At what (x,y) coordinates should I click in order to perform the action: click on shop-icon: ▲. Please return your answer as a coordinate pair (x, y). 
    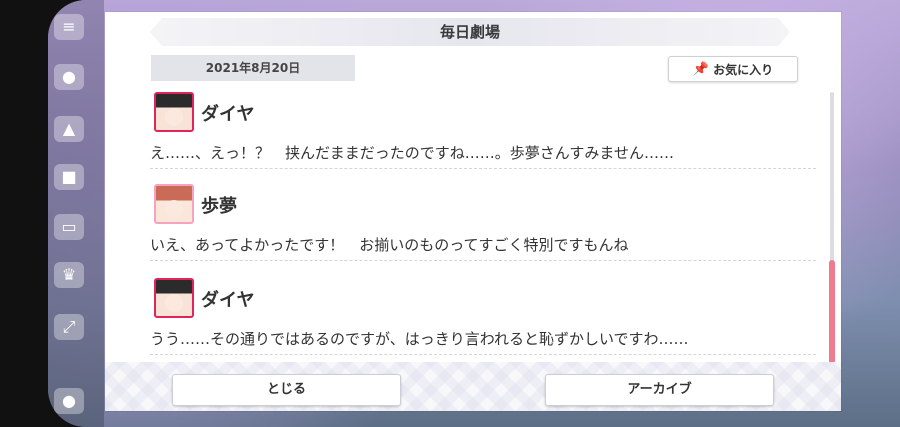
    Looking at the image, I should click on (69, 129).